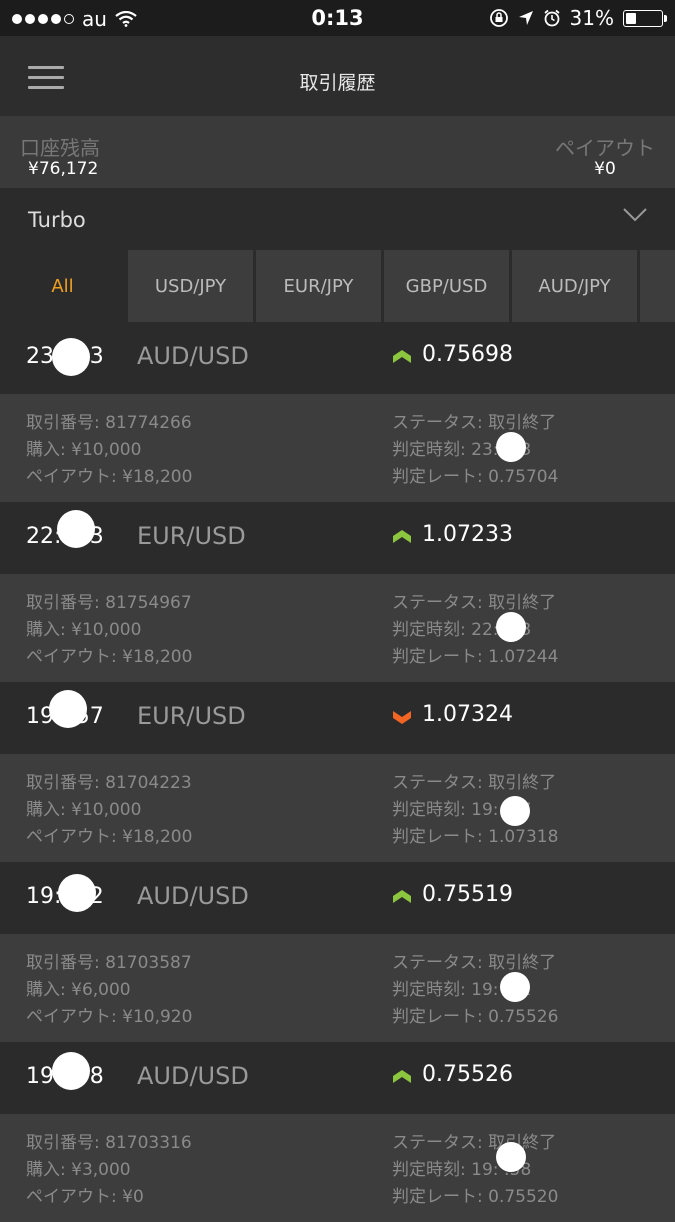 This screenshot has height=1222, width=675. What do you see at coordinates (467, 714) in the screenshot?
I see `trade-rate: 1.07324` at bounding box center [467, 714].